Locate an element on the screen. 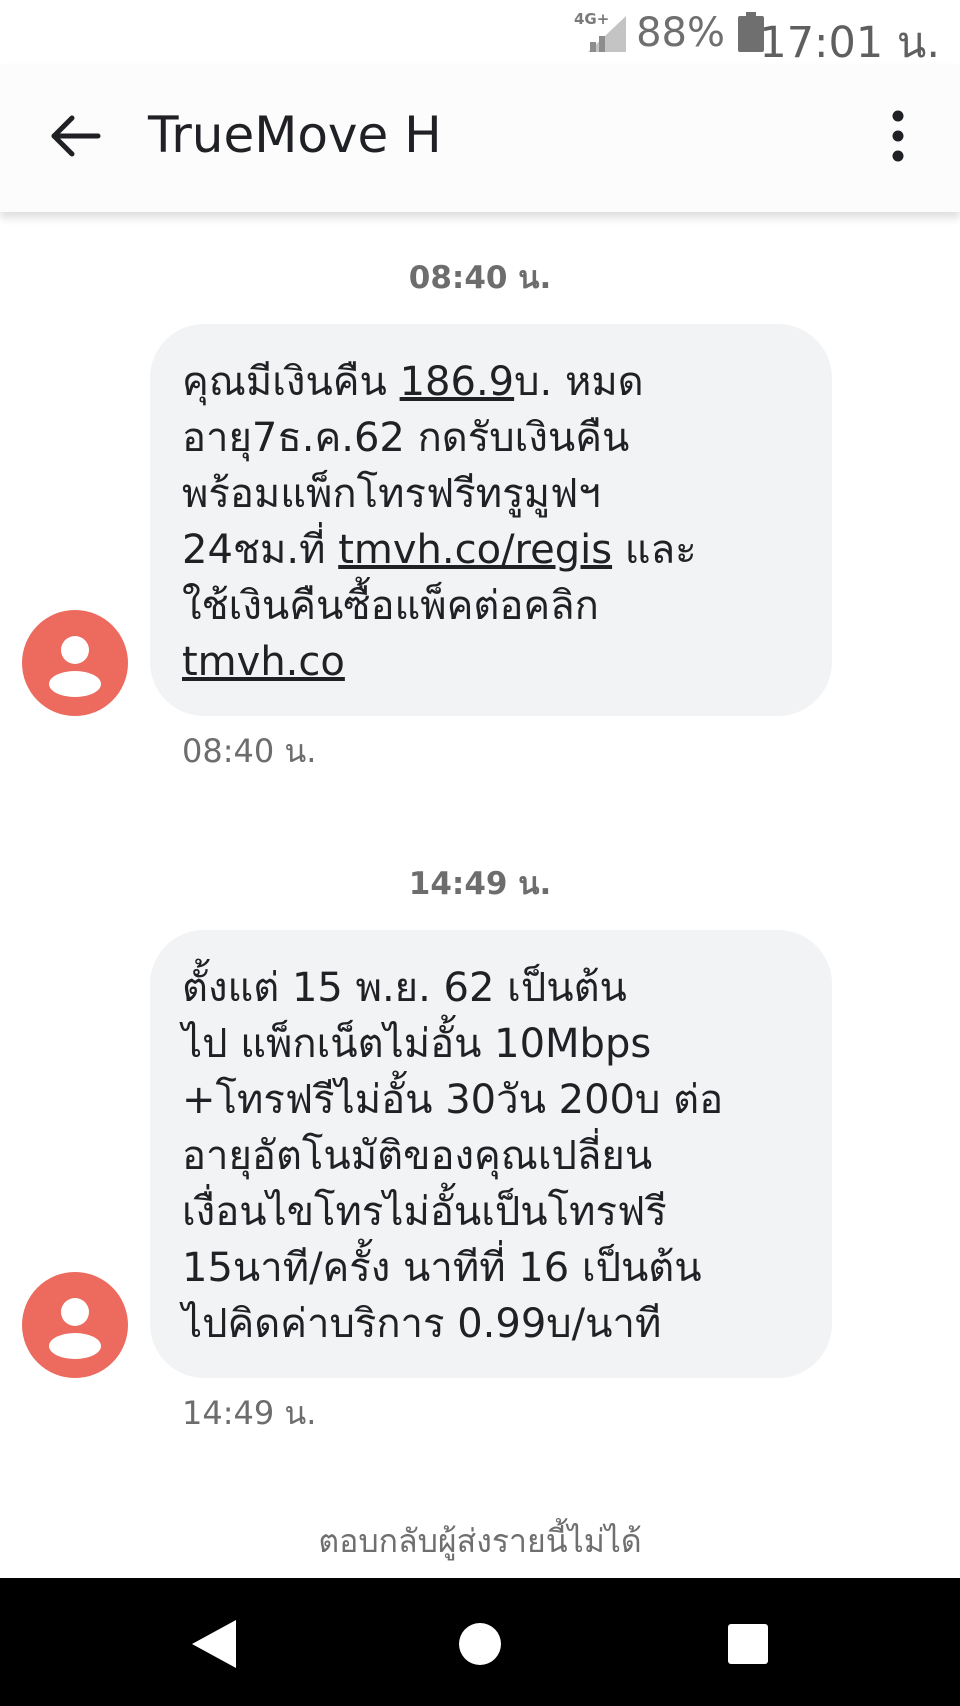  message-line: คุณมีเงินคืน 186.9บ. หมด is located at coordinates (413, 382).